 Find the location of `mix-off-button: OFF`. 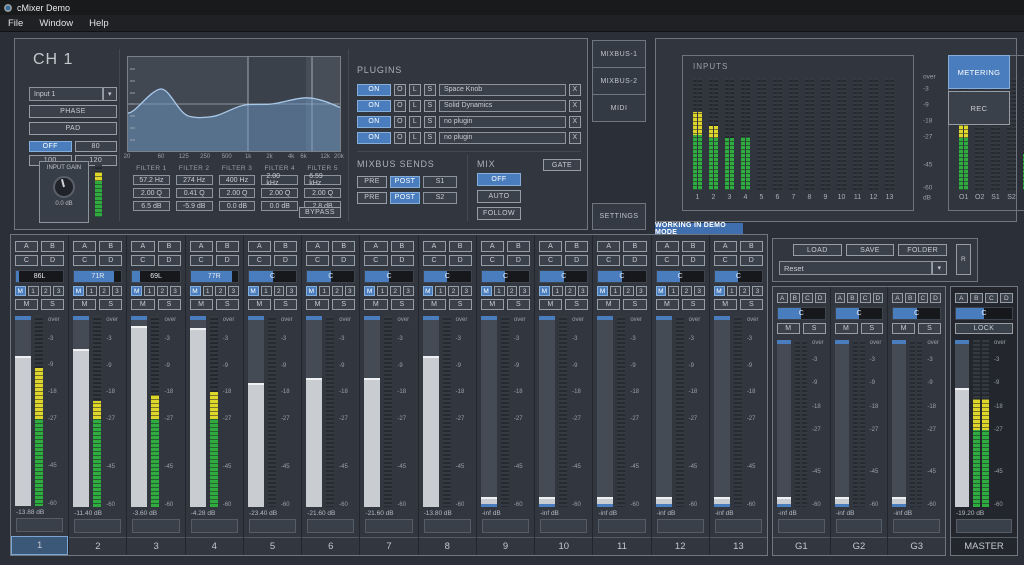

mix-off-button: OFF is located at coordinates (499, 179).